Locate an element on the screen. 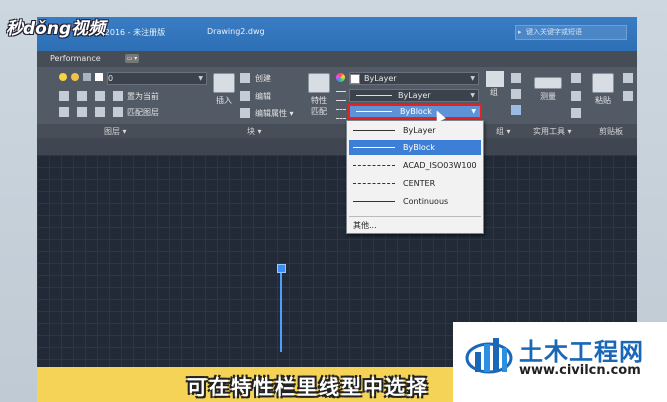  ribbon-tabs: Performance ▭ ▾ is located at coordinates (337, 59).